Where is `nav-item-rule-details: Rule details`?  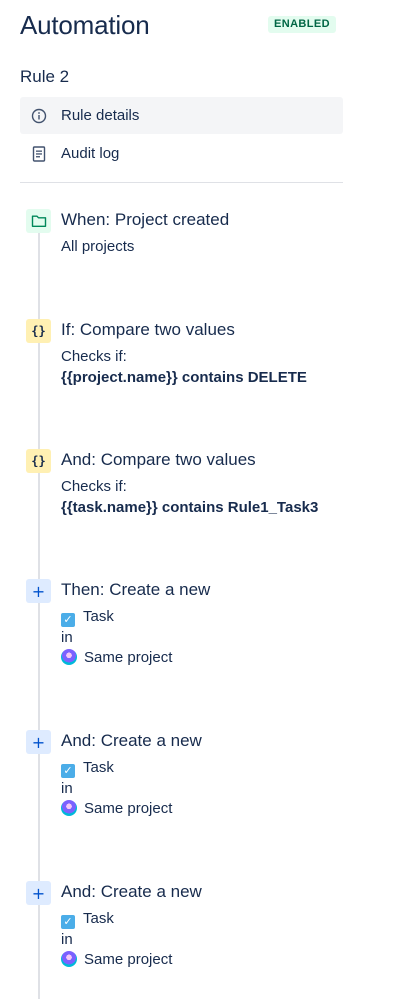
nav-item-rule-details: Rule details is located at coordinates (181, 115).